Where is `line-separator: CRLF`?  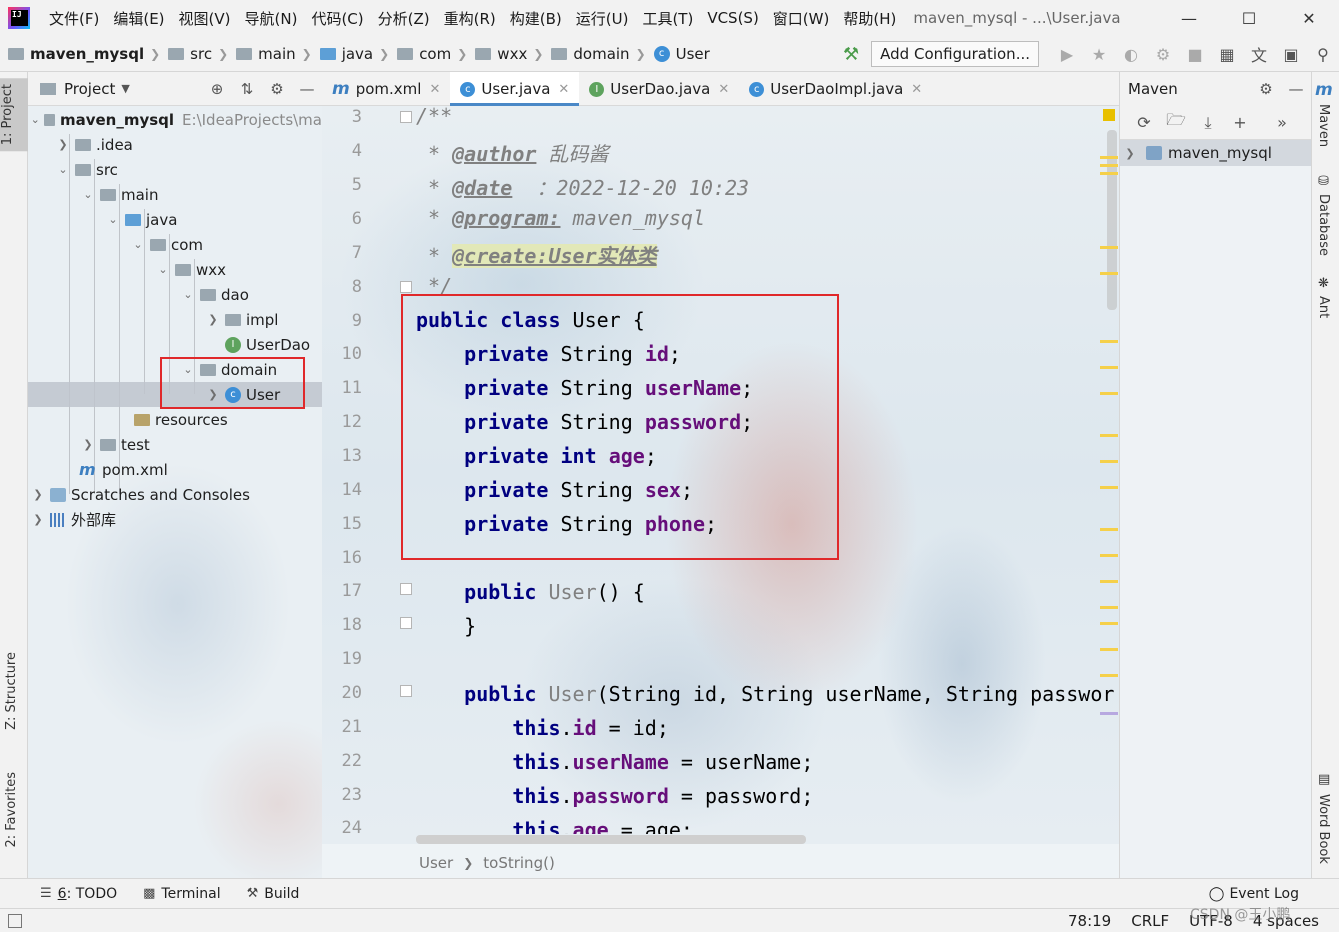 line-separator: CRLF is located at coordinates (1150, 921).